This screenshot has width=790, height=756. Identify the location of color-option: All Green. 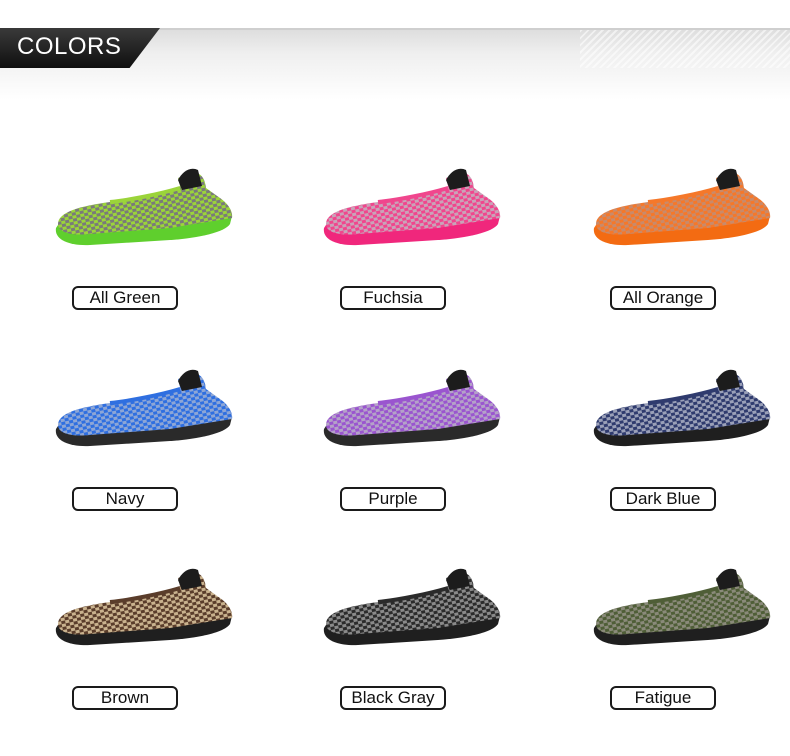
(150, 230).